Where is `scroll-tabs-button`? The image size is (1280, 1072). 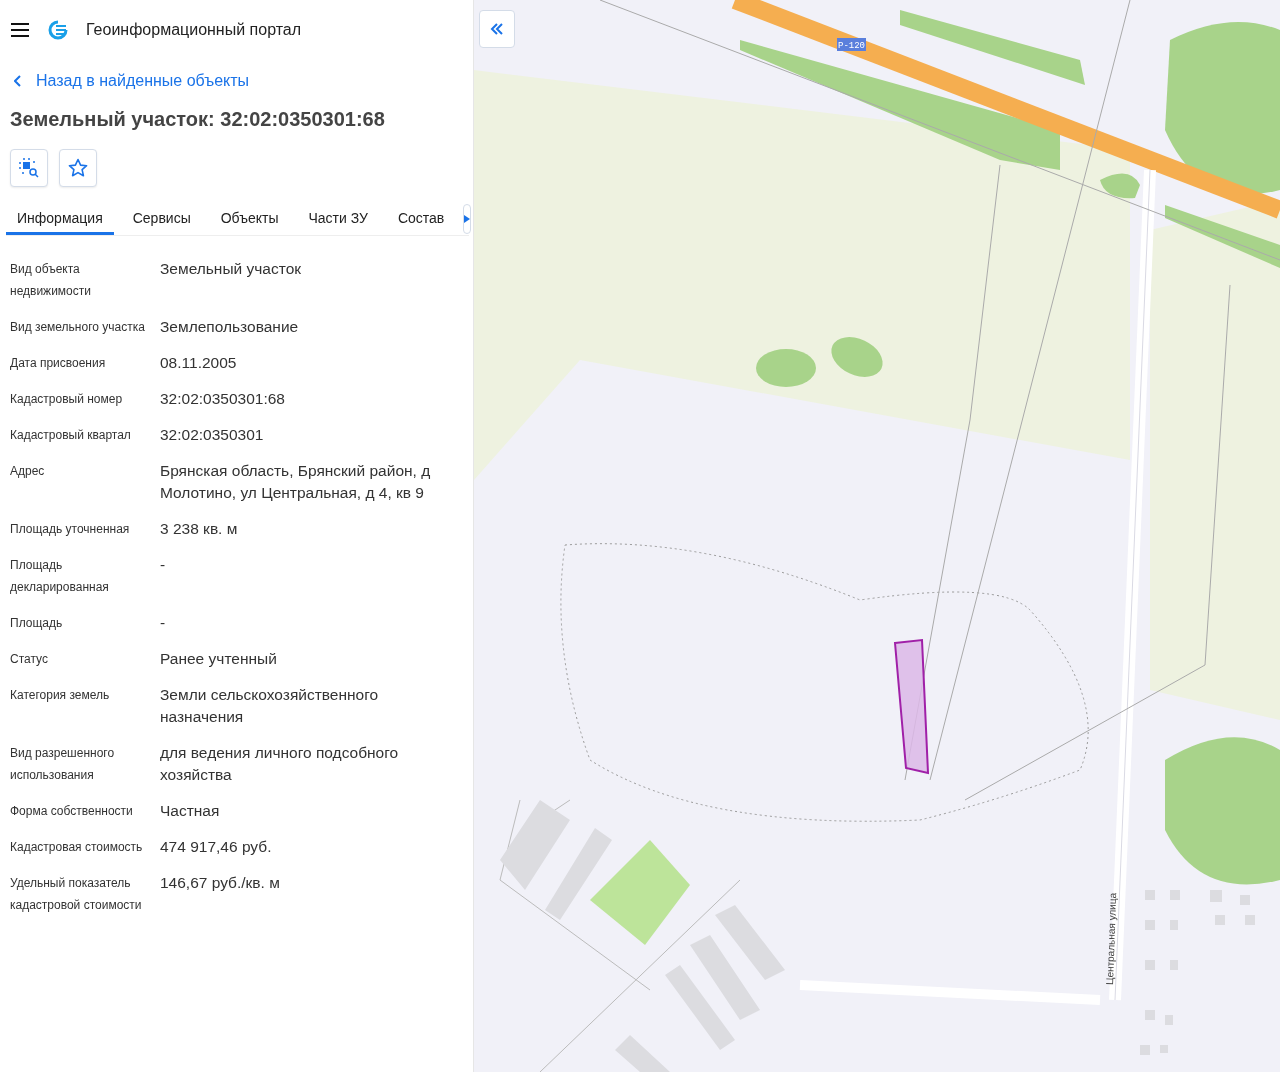
scroll-tabs-button is located at coordinates (467, 219).